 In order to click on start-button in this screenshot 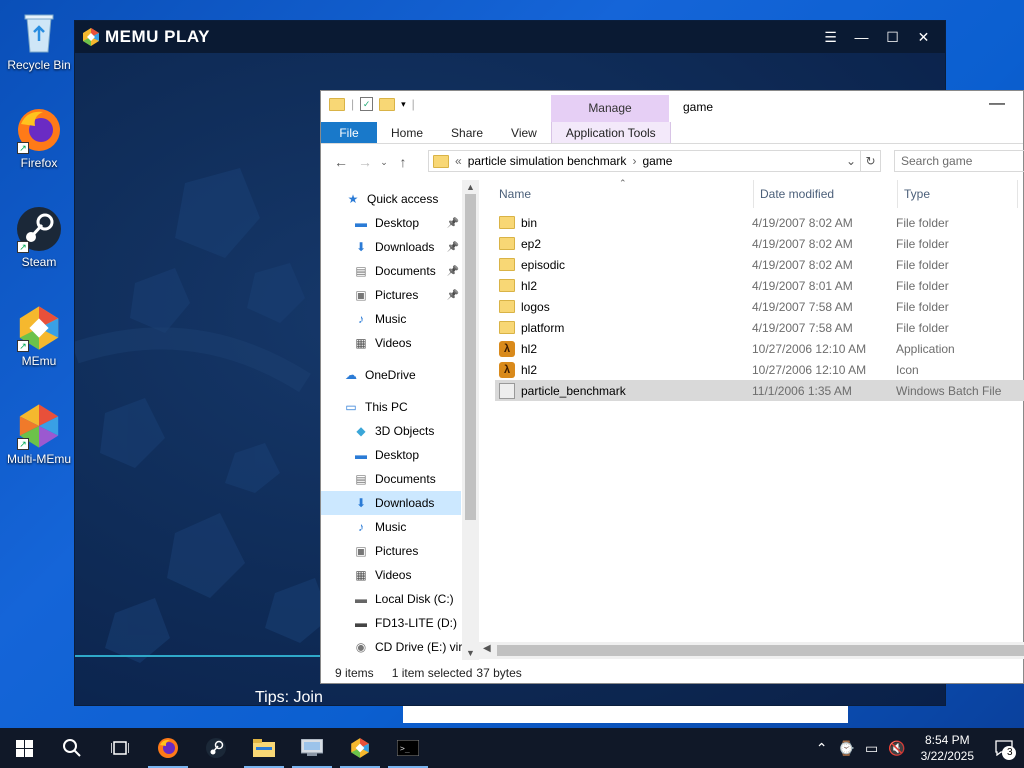, I will do `click(24, 748)`.